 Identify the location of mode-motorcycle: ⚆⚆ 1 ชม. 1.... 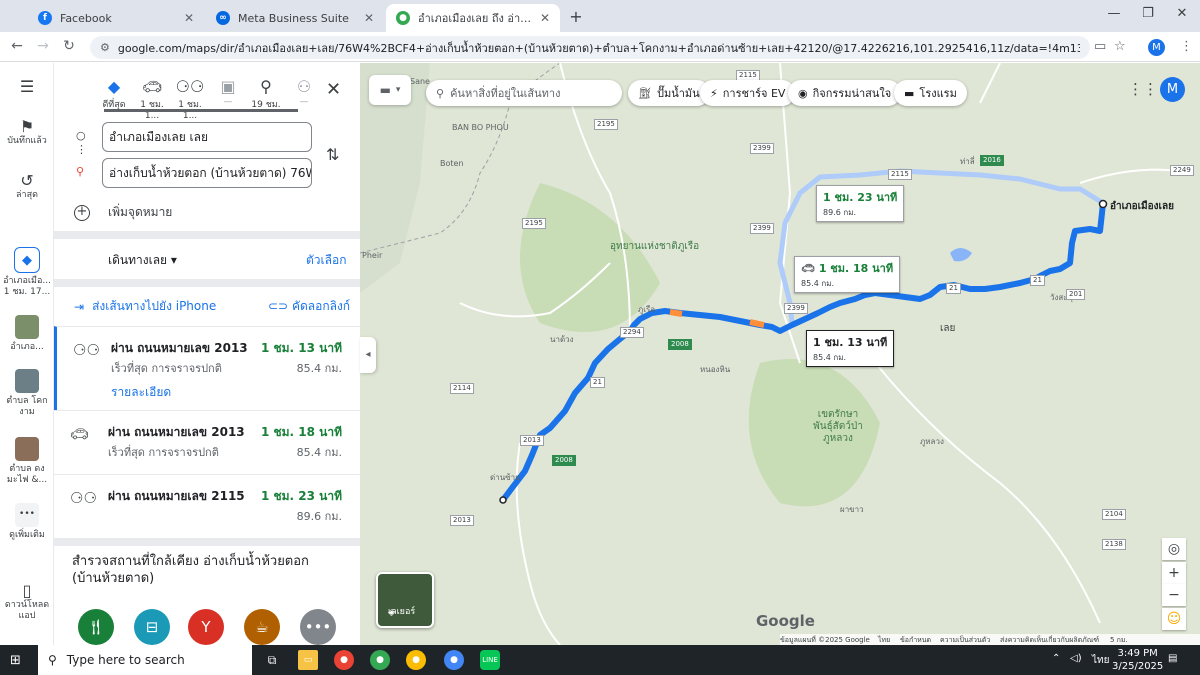
(190, 99).